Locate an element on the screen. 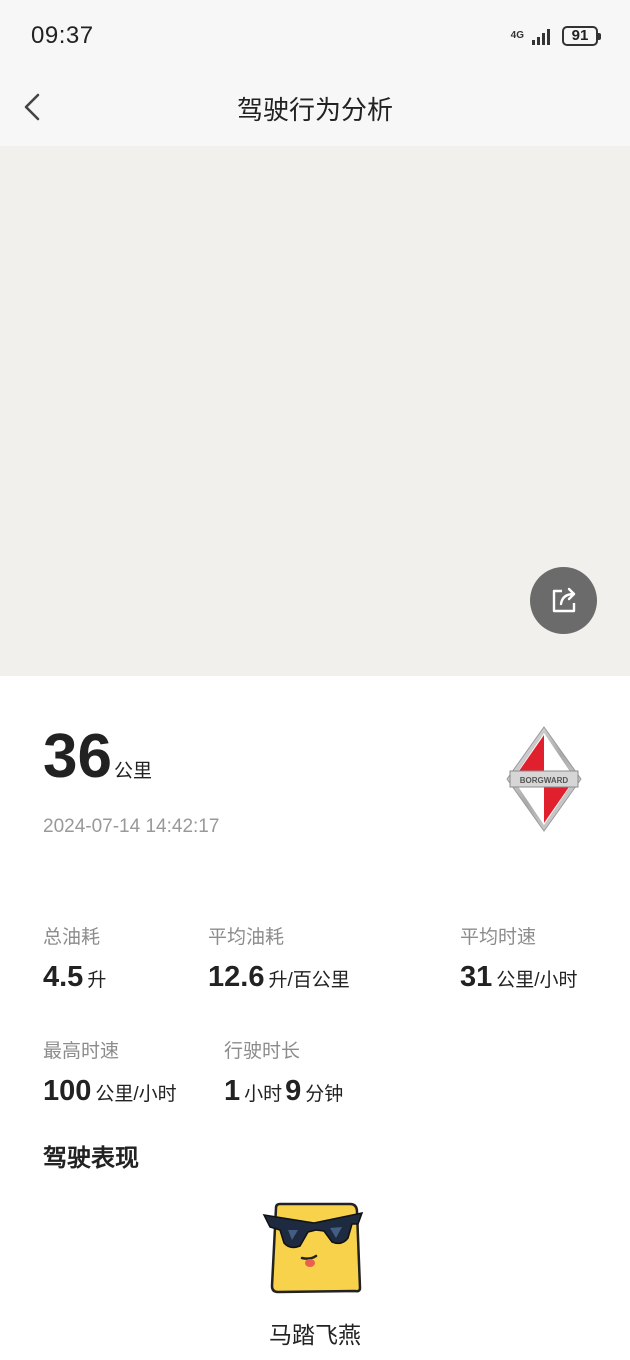 The width and height of the screenshot is (630, 1360). stat-label: 总油耗 is located at coordinates (72, 937).